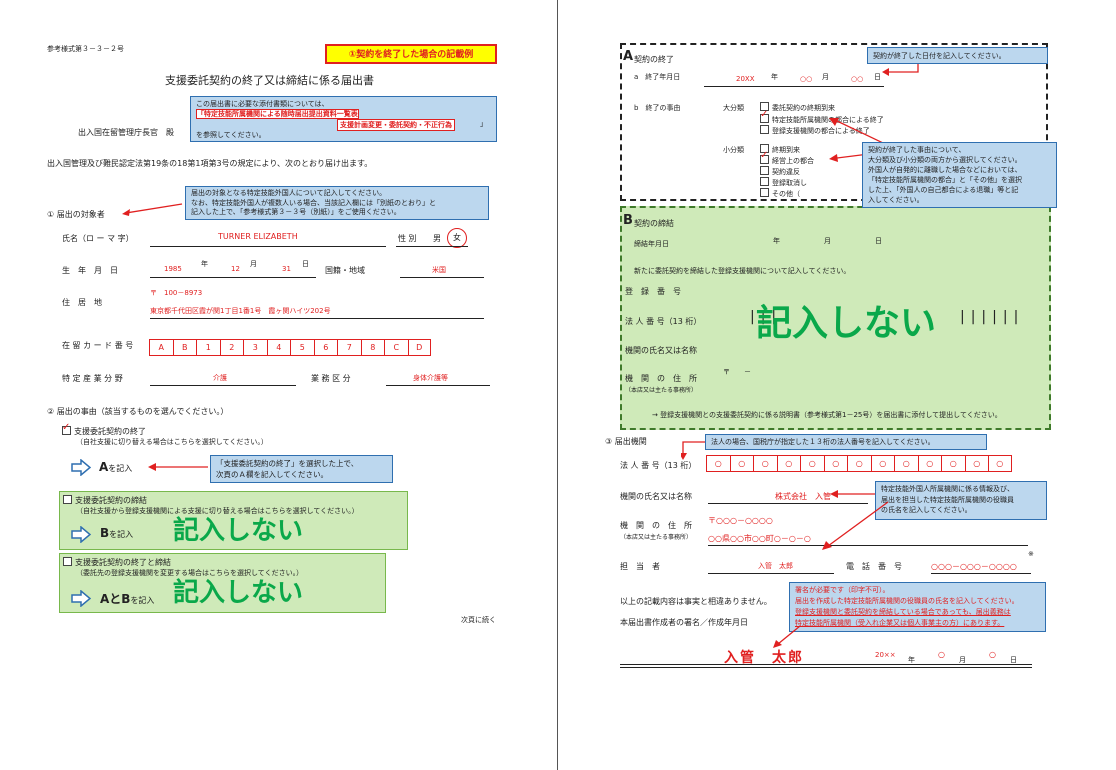 The width and height of the screenshot is (1116, 770). What do you see at coordinates (437, 238) in the screenshot?
I see `sex-male: 男` at bounding box center [437, 238].